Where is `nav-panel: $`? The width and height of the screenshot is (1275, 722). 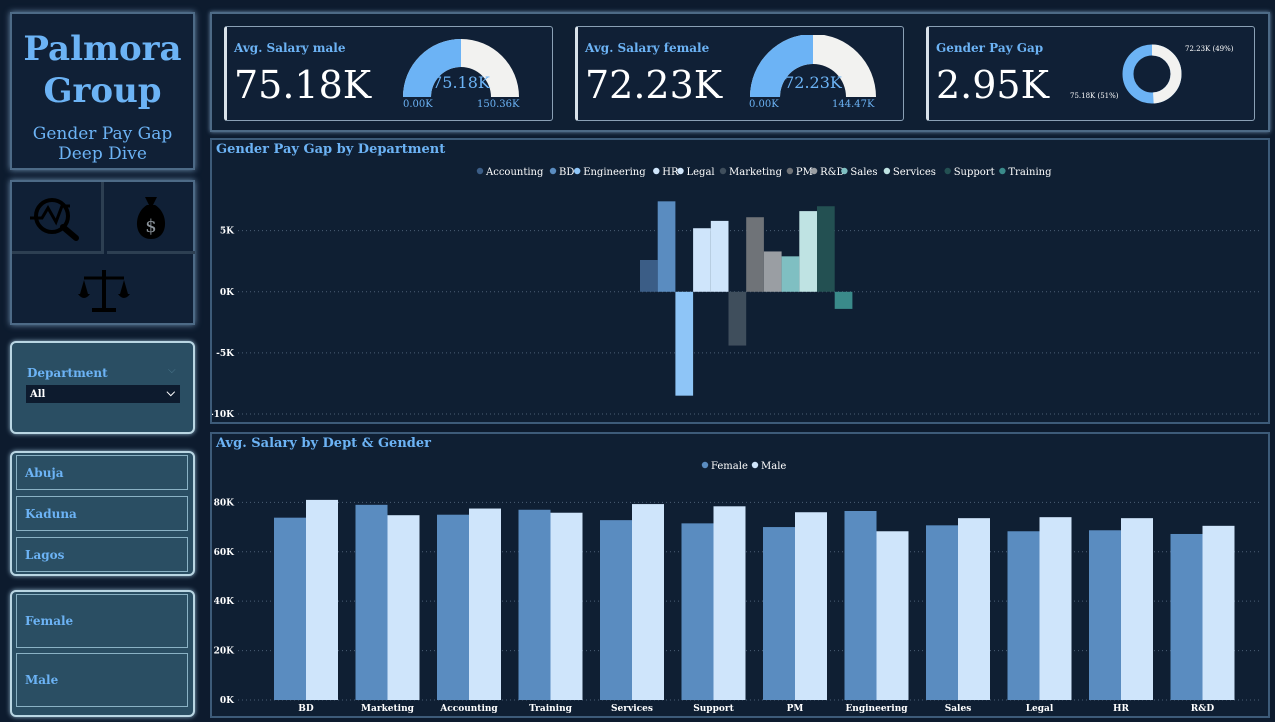 nav-panel: $ is located at coordinates (102, 252).